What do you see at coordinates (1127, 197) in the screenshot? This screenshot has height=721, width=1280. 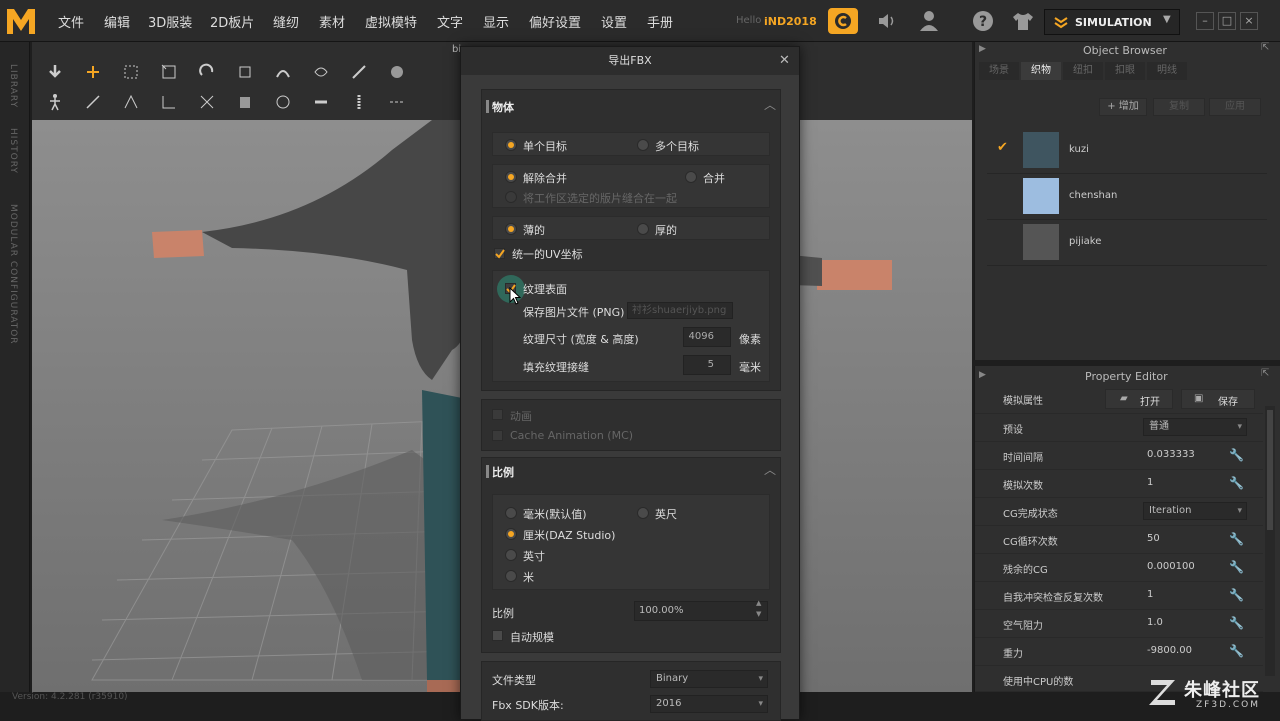 I see `fabric-item-chenshan: chenshan` at bounding box center [1127, 197].